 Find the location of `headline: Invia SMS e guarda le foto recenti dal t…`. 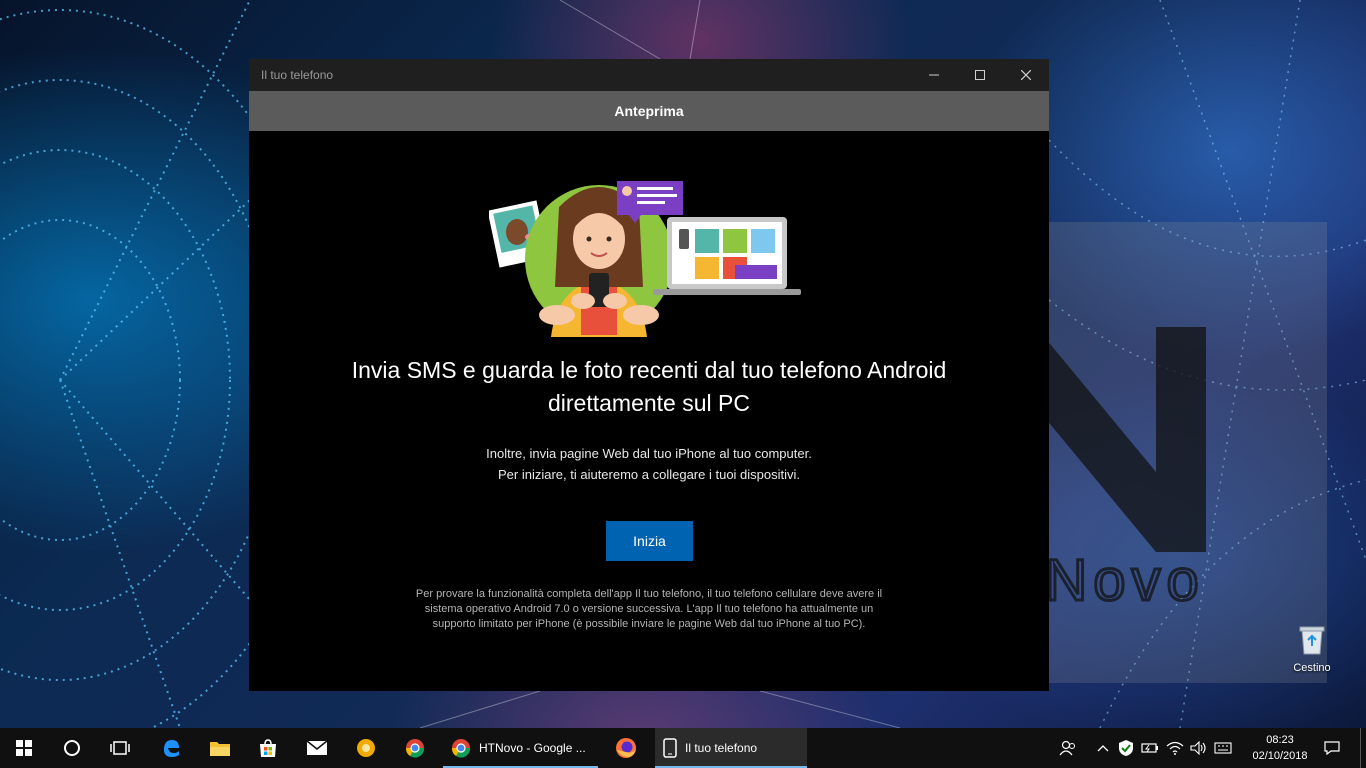

headline: Invia SMS e guarda le foto recenti dal t… is located at coordinates (649, 387).